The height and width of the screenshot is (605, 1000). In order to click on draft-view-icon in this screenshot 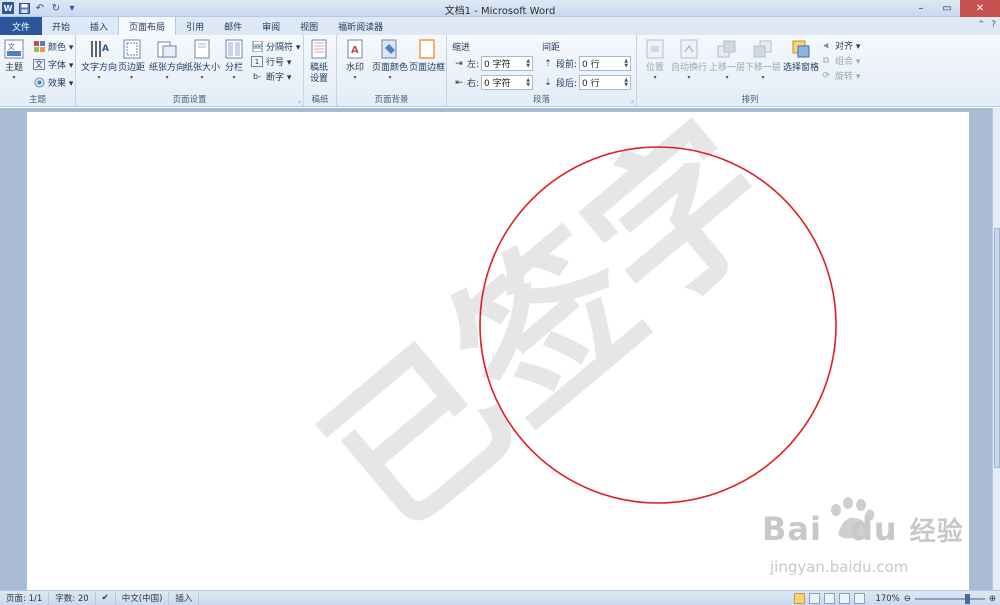, I will do `click(860, 598)`.